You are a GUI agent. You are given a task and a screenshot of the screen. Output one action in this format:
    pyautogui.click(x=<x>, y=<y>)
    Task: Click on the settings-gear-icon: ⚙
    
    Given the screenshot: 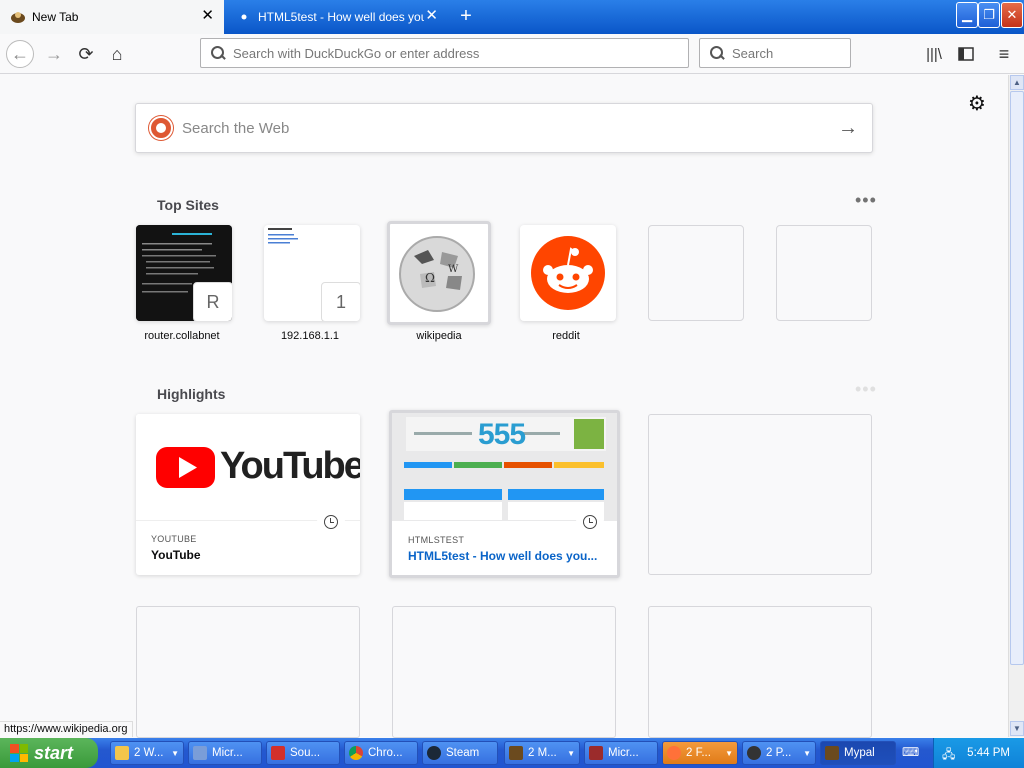 What is the action you would take?
    pyautogui.click(x=977, y=104)
    